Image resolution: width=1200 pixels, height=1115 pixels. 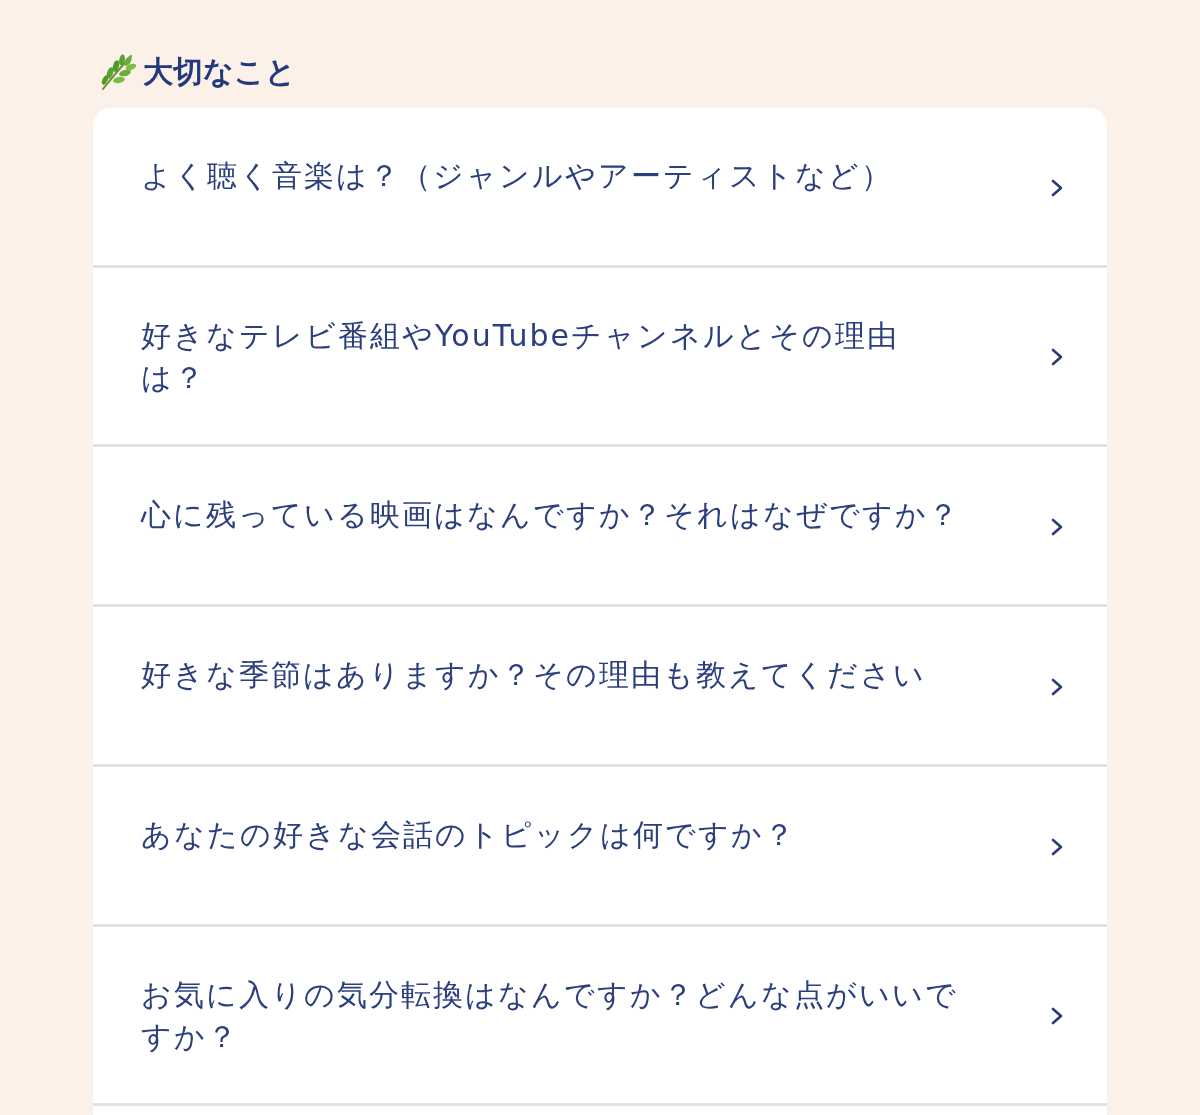 What do you see at coordinates (600, 188) in the screenshot?
I see `question-row: よく聴く音楽は？（ジャンルやアーティストなど）` at bounding box center [600, 188].